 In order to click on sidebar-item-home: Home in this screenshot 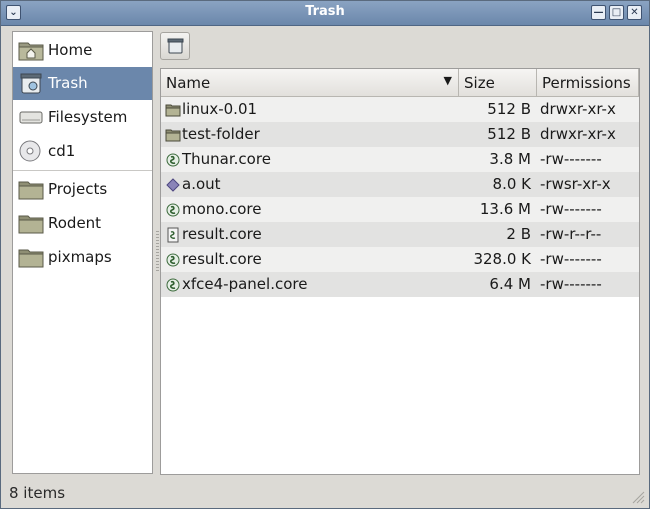, I will do `click(82, 50)`.